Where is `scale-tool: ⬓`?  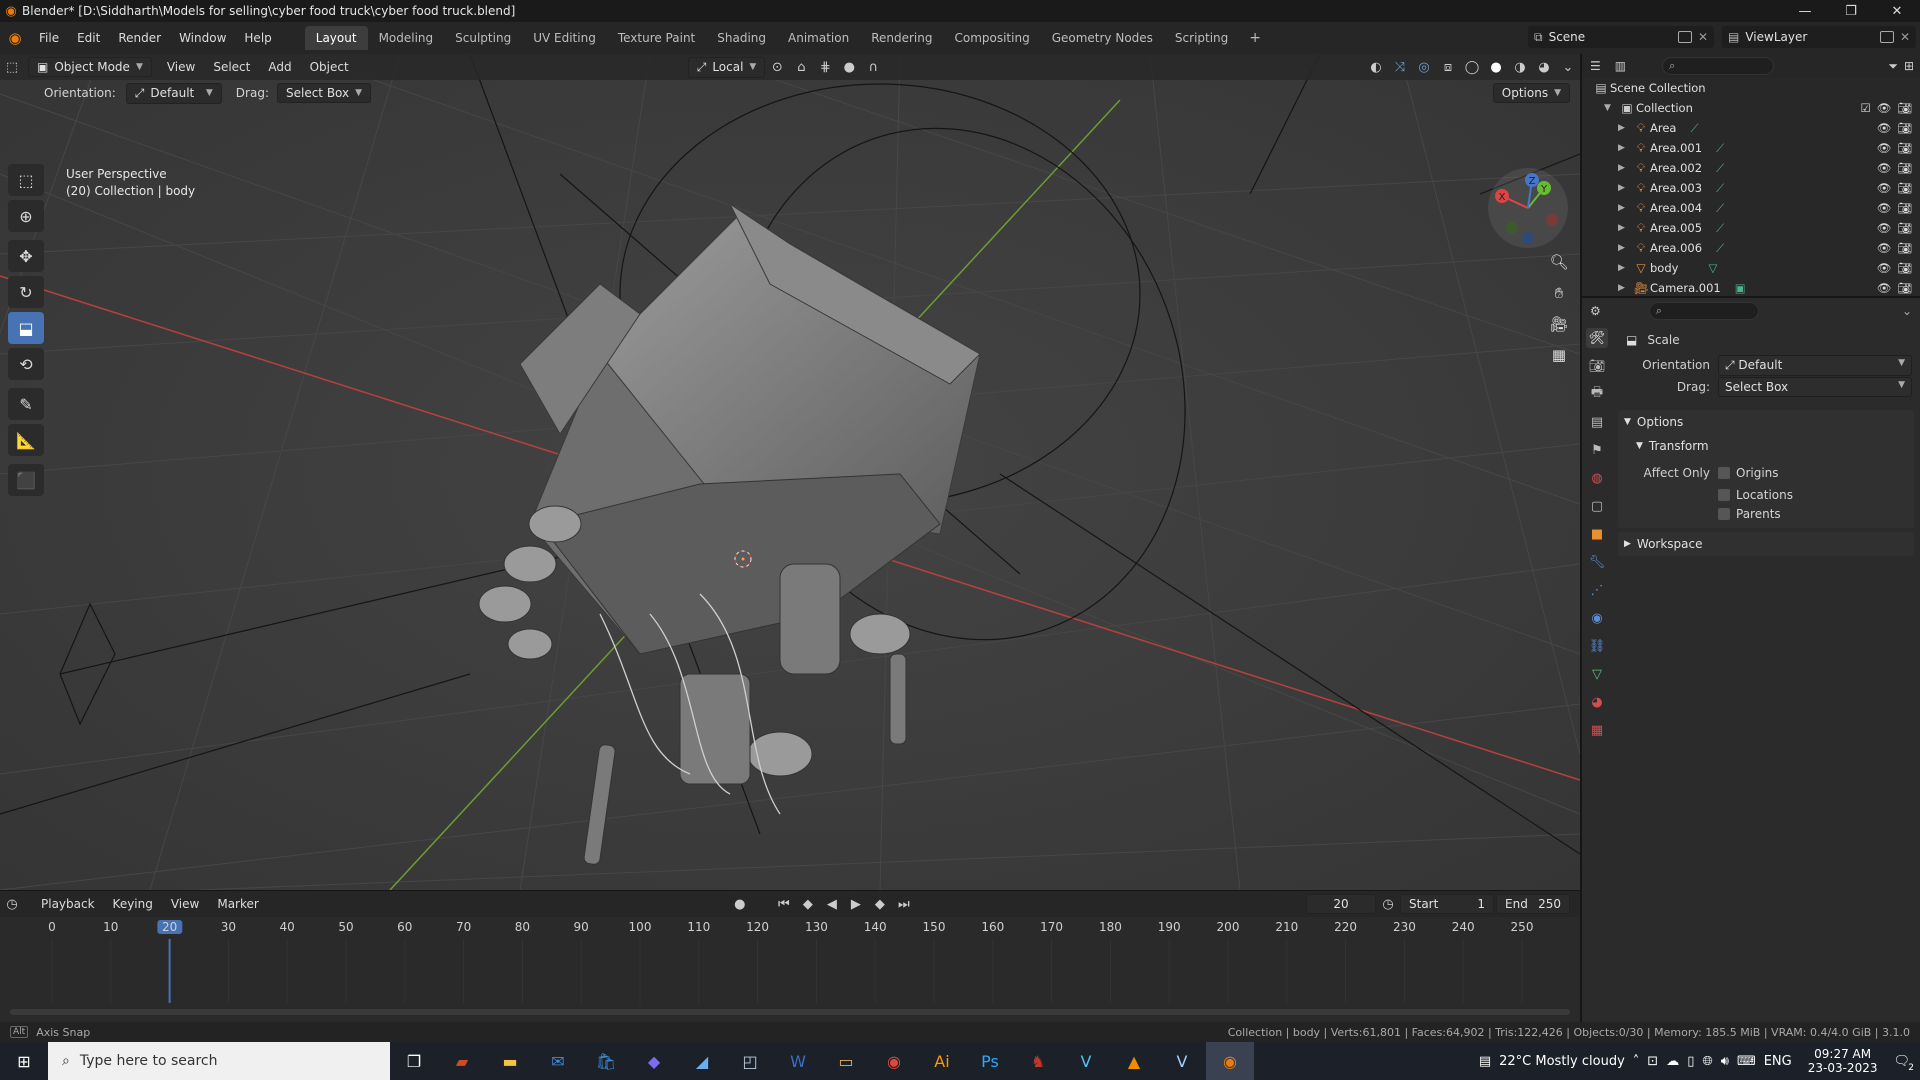 scale-tool: ⬓ is located at coordinates (26, 328).